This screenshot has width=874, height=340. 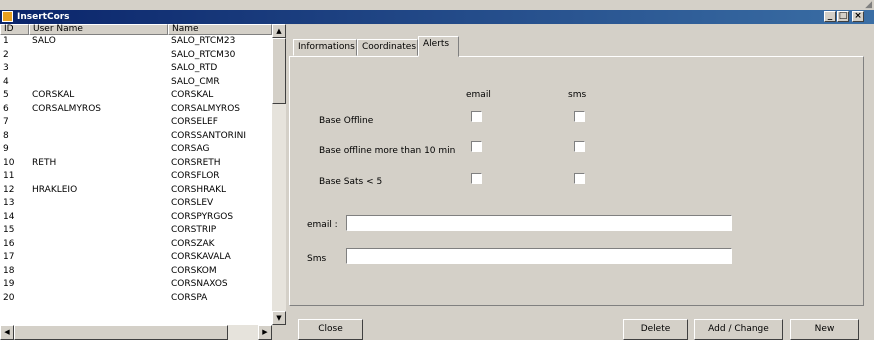 What do you see at coordinates (539, 223) in the screenshot?
I see `email-field` at bounding box center [539, 223].